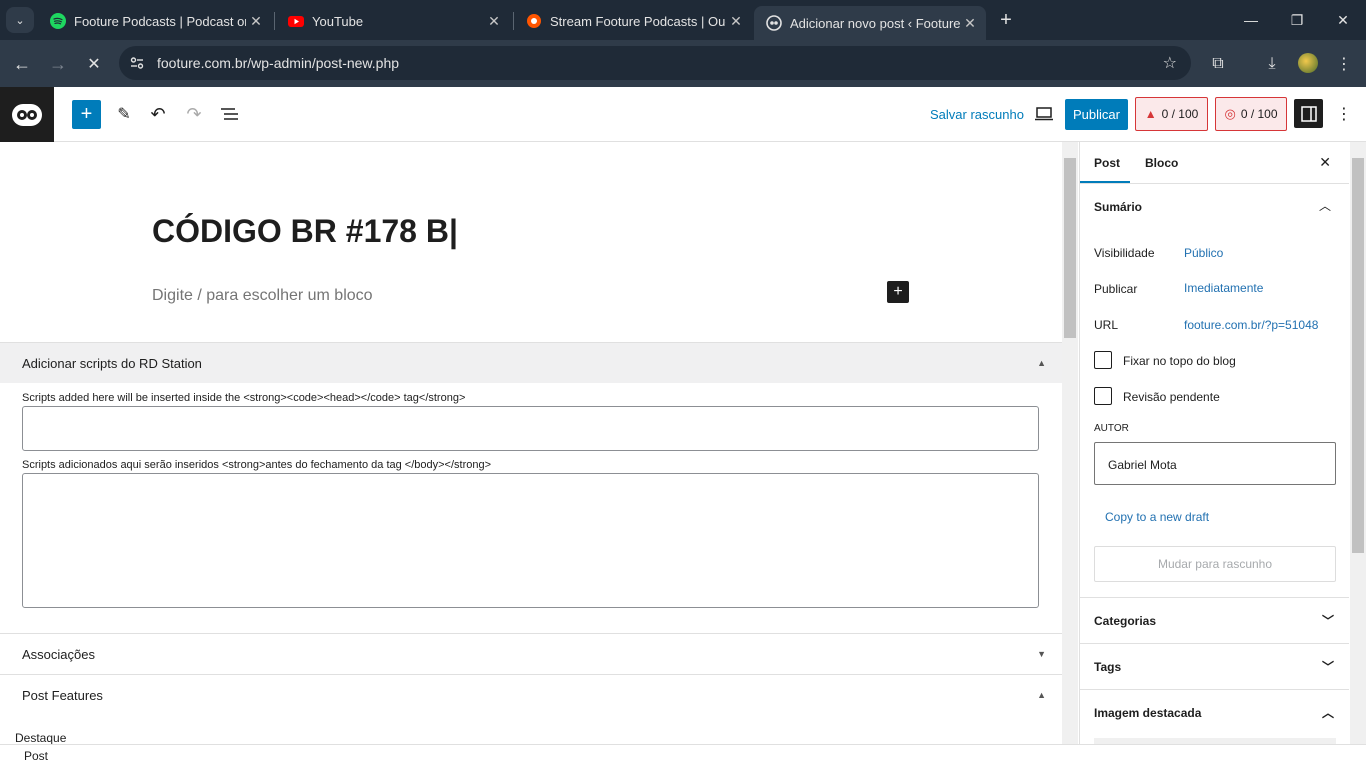  Describe the element at coordinates (531, 694) in the screenshot. I see `post-features-panel-header: Post Features ▲` at that location.